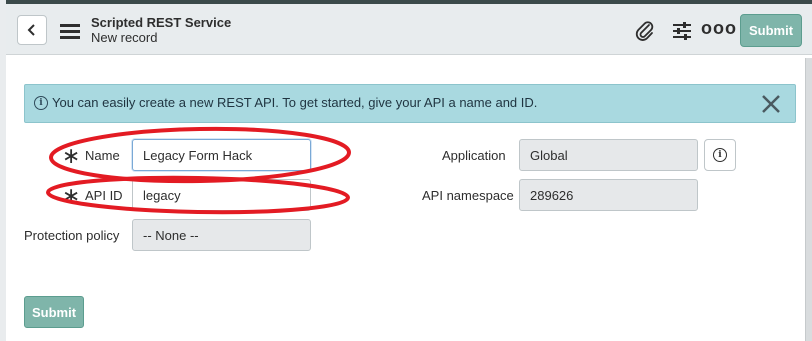  I want to click on api-id-label: API ID, so click(104, 195).